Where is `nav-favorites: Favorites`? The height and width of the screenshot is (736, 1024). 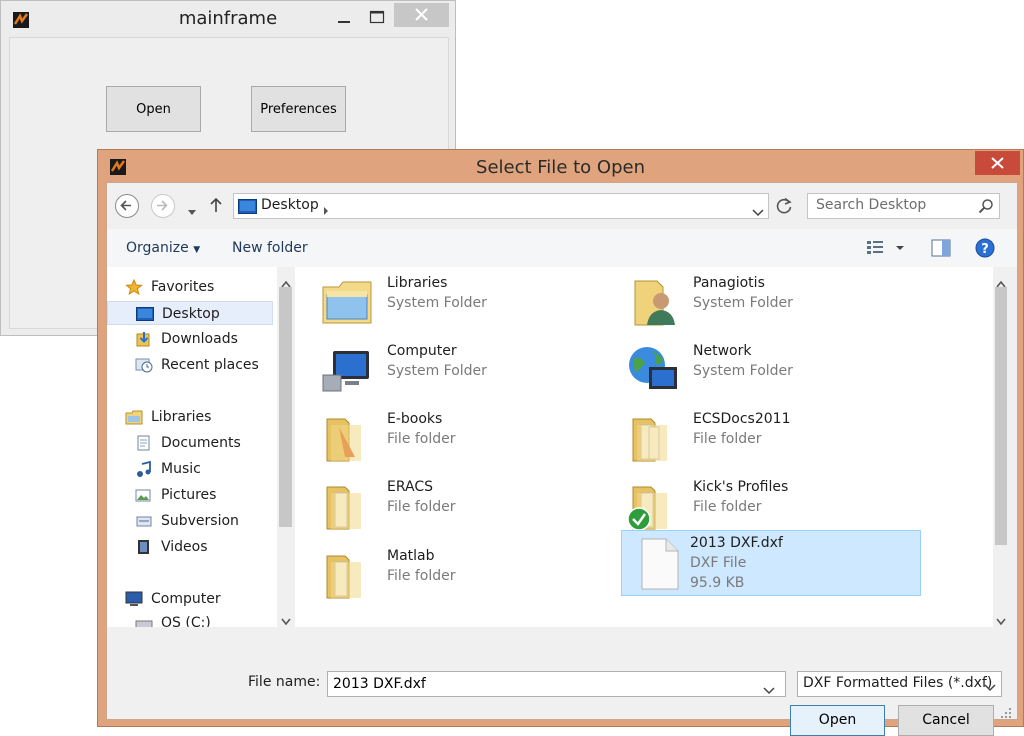
nav-favorites: Favorites is located at coordinates (190, 287).